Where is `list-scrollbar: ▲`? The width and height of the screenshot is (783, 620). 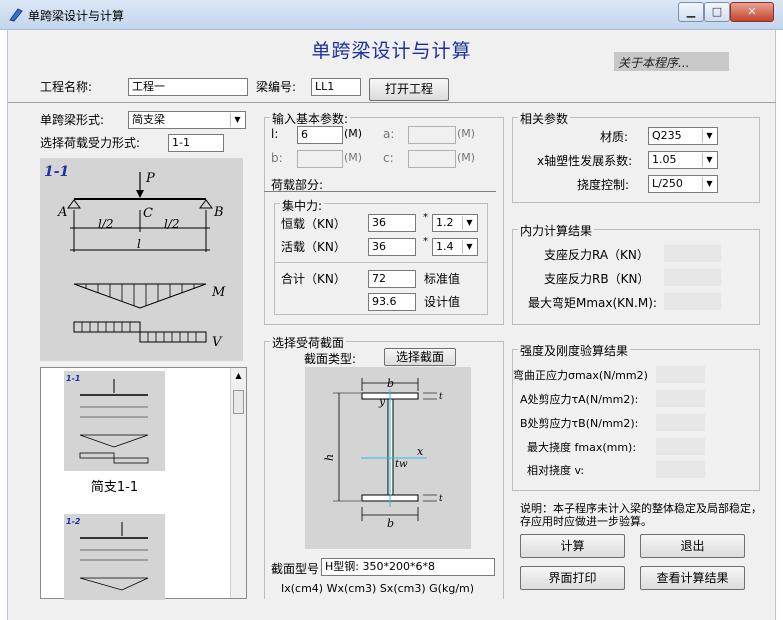
list-scrollbar: ▲ is located at coordinates (238, 483).